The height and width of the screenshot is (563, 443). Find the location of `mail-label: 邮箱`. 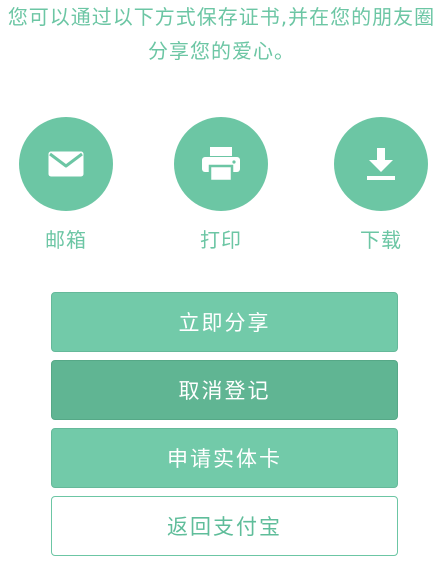

mail-label: 邮箱 is located at coordinates (66, 240).